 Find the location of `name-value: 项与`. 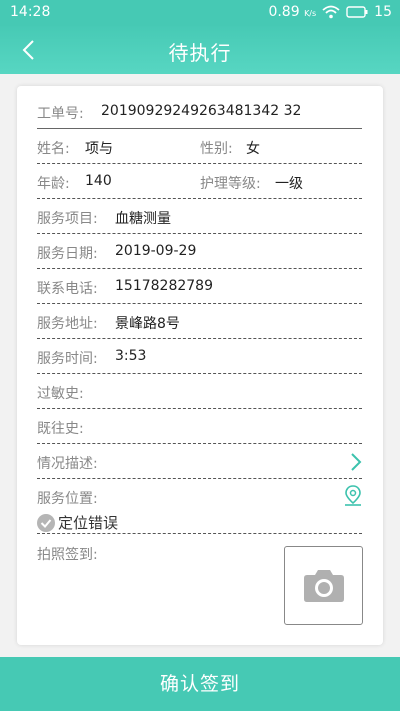

name-value: 项与 is located at coordinates (99, 149).